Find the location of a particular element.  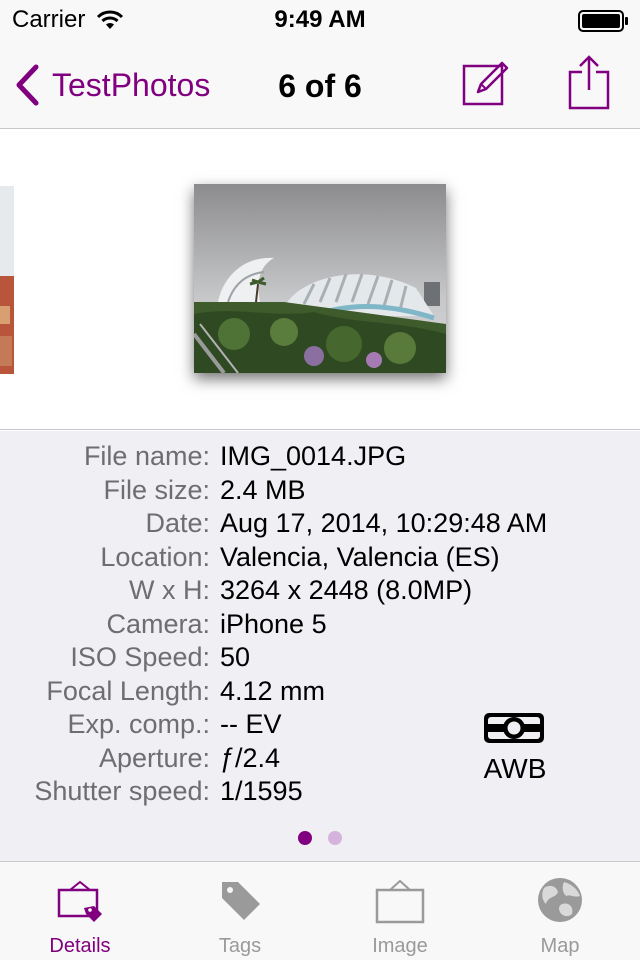

detail-label: Location: is located at coordinates (155, 557).